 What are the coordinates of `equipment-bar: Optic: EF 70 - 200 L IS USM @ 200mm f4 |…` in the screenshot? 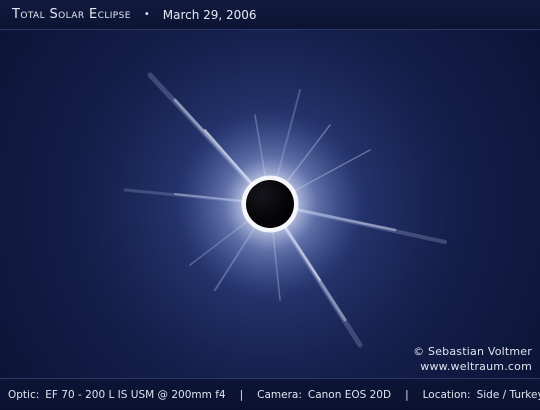 It's located at (270, 394).